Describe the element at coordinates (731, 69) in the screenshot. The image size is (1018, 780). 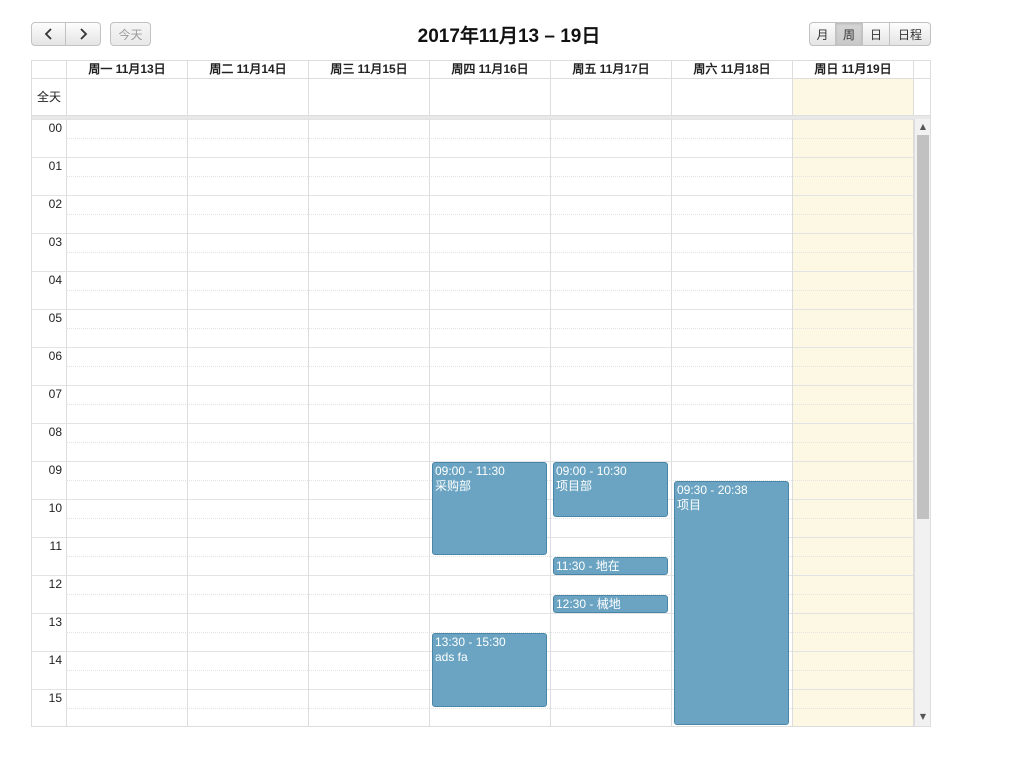
I see `day-header: 周六 11月18日` at that location.